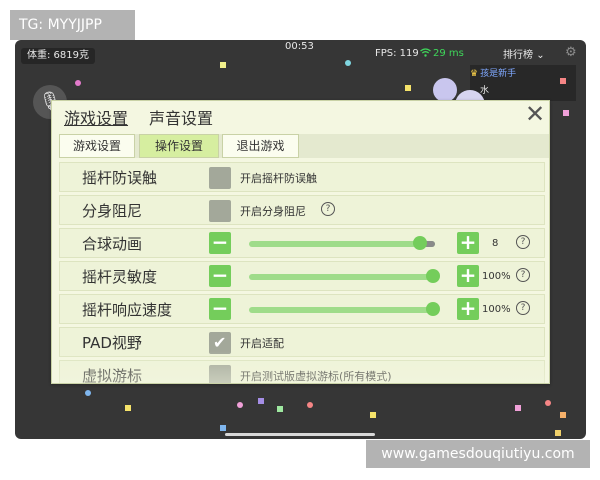  What do you see at coordinates (127, 310) in the screenshot?
I see `setting-label: 摇杆响应速度` at bounding box center [127, 310].